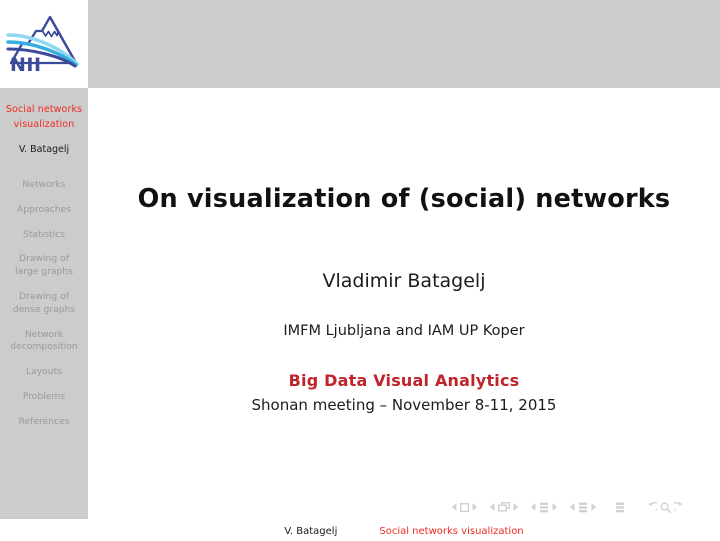 The image size is (720, 541). I want to click on sidebar-item-label: Approaches, so click(44, 209).